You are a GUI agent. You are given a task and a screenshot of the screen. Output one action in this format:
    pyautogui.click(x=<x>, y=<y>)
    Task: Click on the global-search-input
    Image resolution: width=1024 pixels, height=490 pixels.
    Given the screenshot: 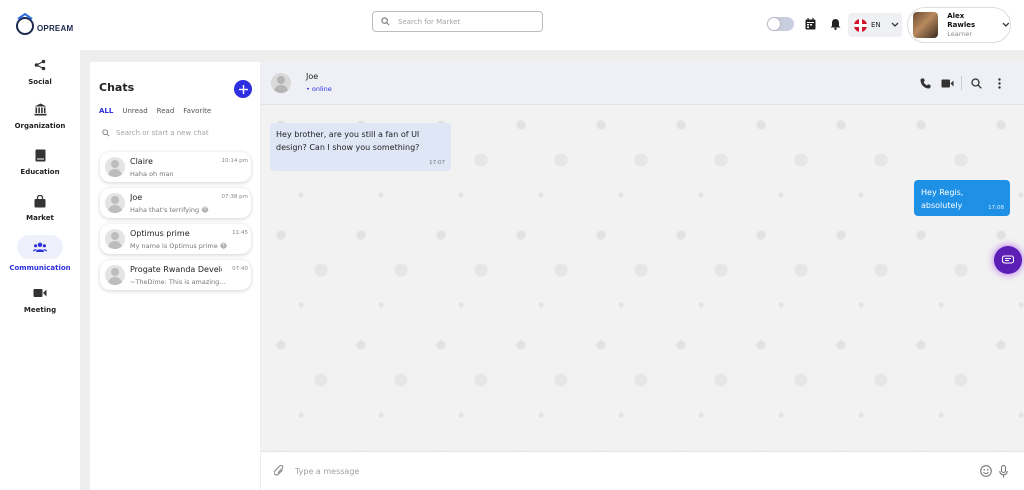 What is the action you would take?
    pyautogui.click(x=458, y=21)
    